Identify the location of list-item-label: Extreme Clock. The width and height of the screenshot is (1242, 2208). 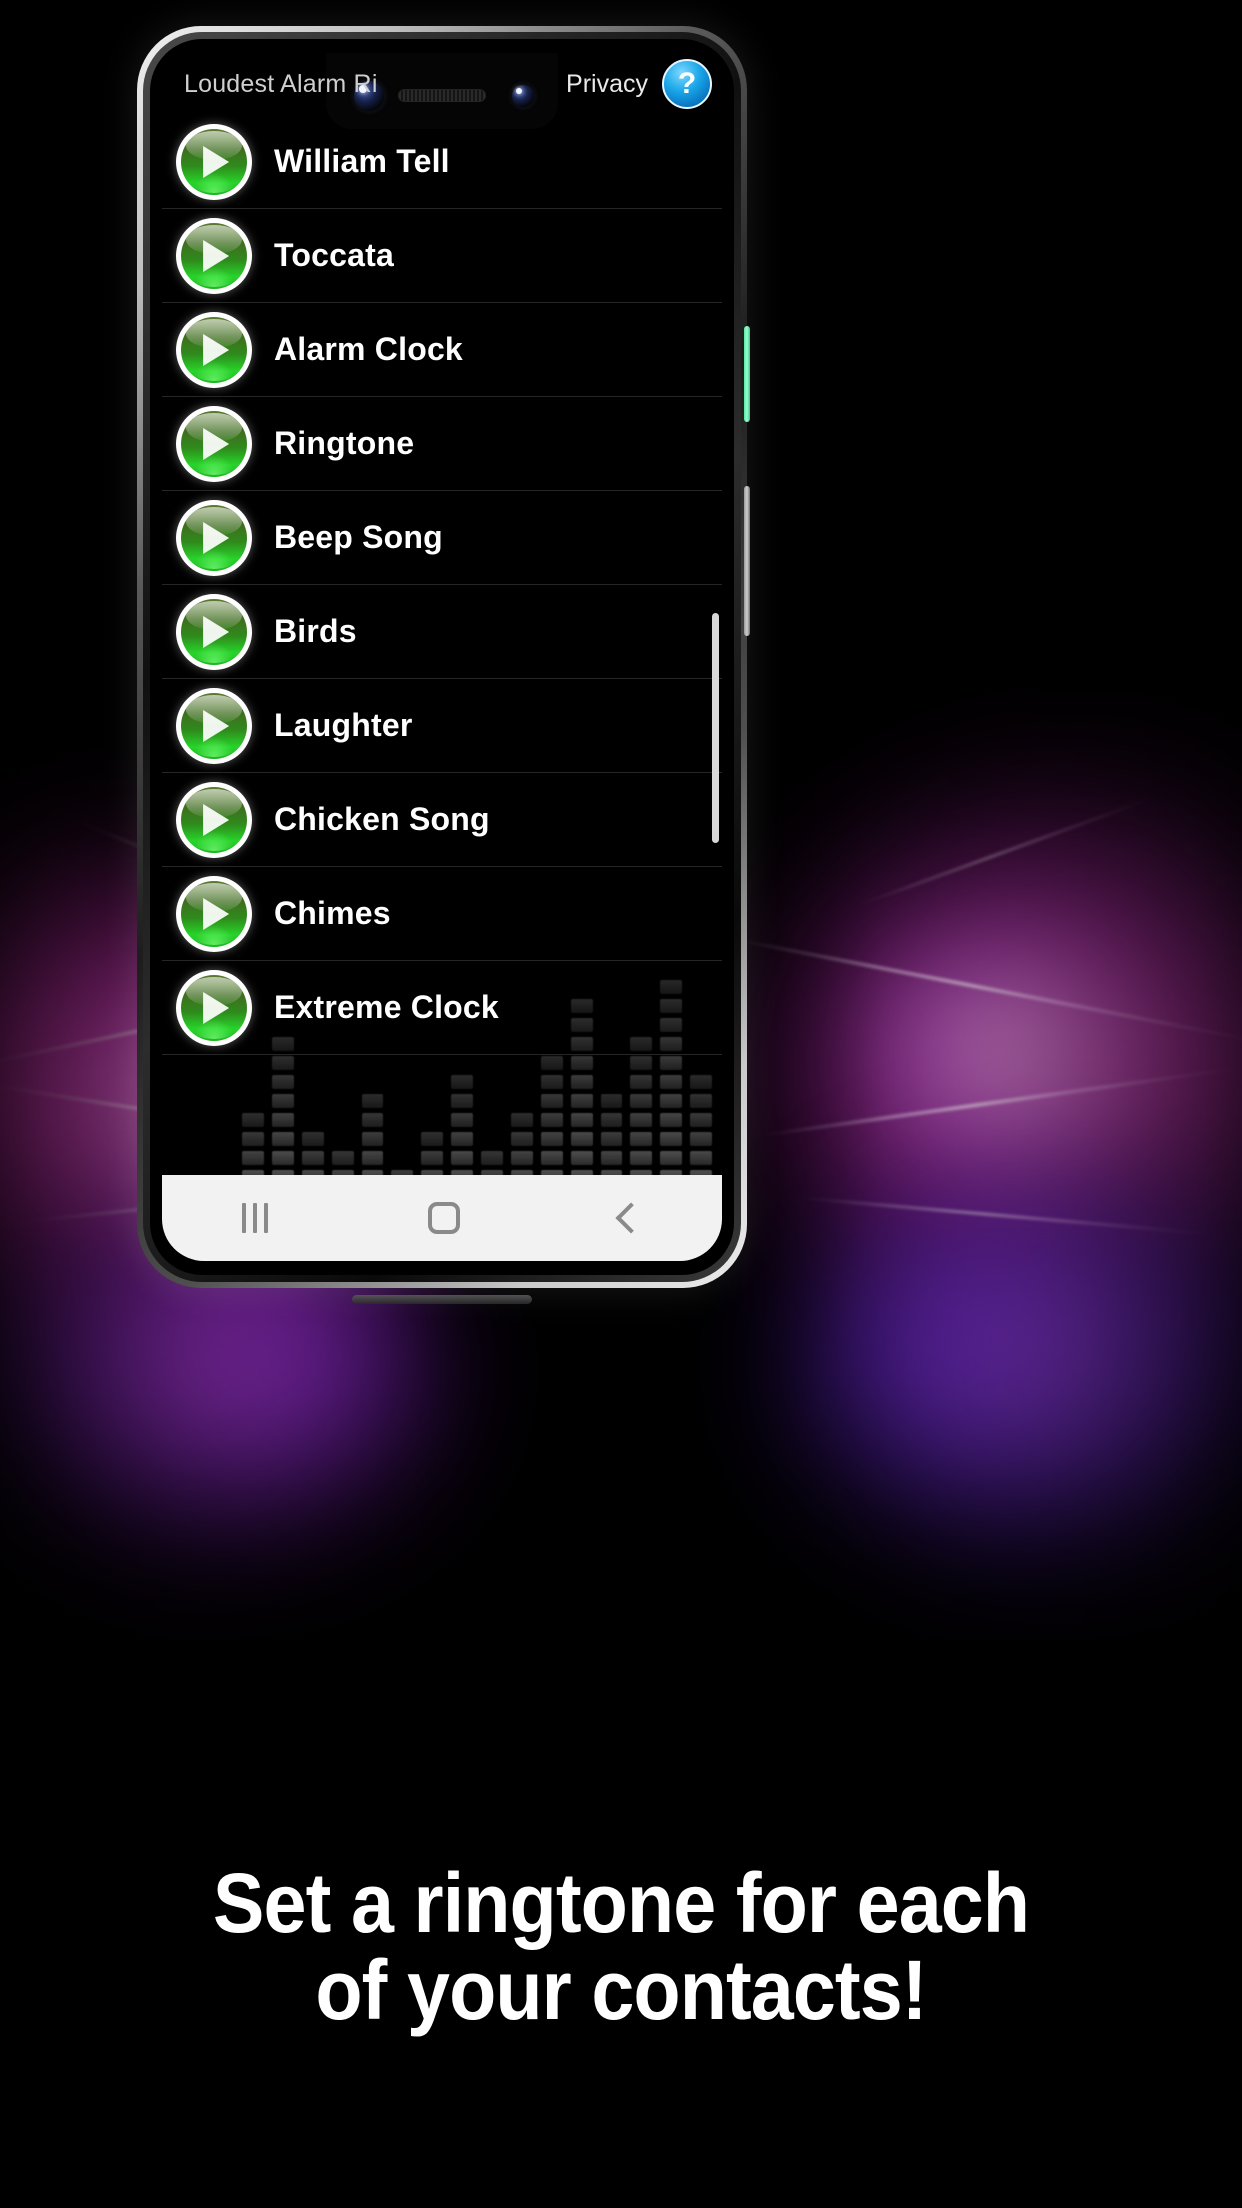
(386, 1007).